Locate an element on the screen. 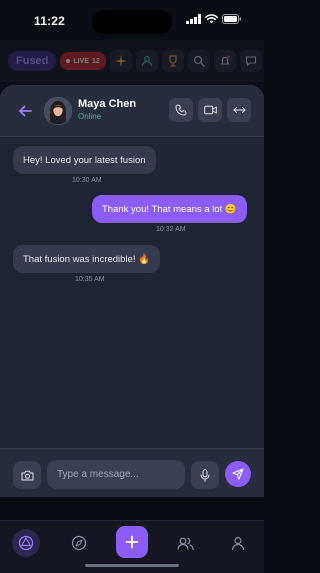 This screenshot has width=320, height=573. status-icons is located at coordinates (214, 19).